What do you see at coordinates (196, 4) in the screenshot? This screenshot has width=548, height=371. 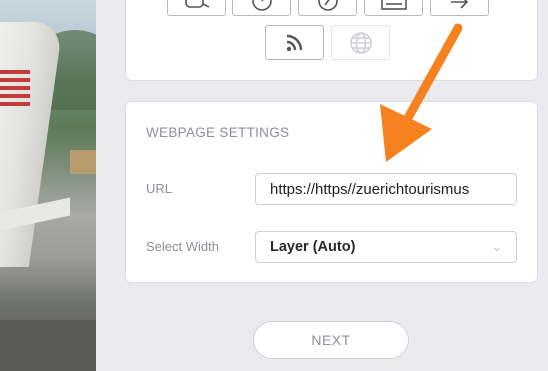 I see `video-icon` at bounding box center [196, 4].